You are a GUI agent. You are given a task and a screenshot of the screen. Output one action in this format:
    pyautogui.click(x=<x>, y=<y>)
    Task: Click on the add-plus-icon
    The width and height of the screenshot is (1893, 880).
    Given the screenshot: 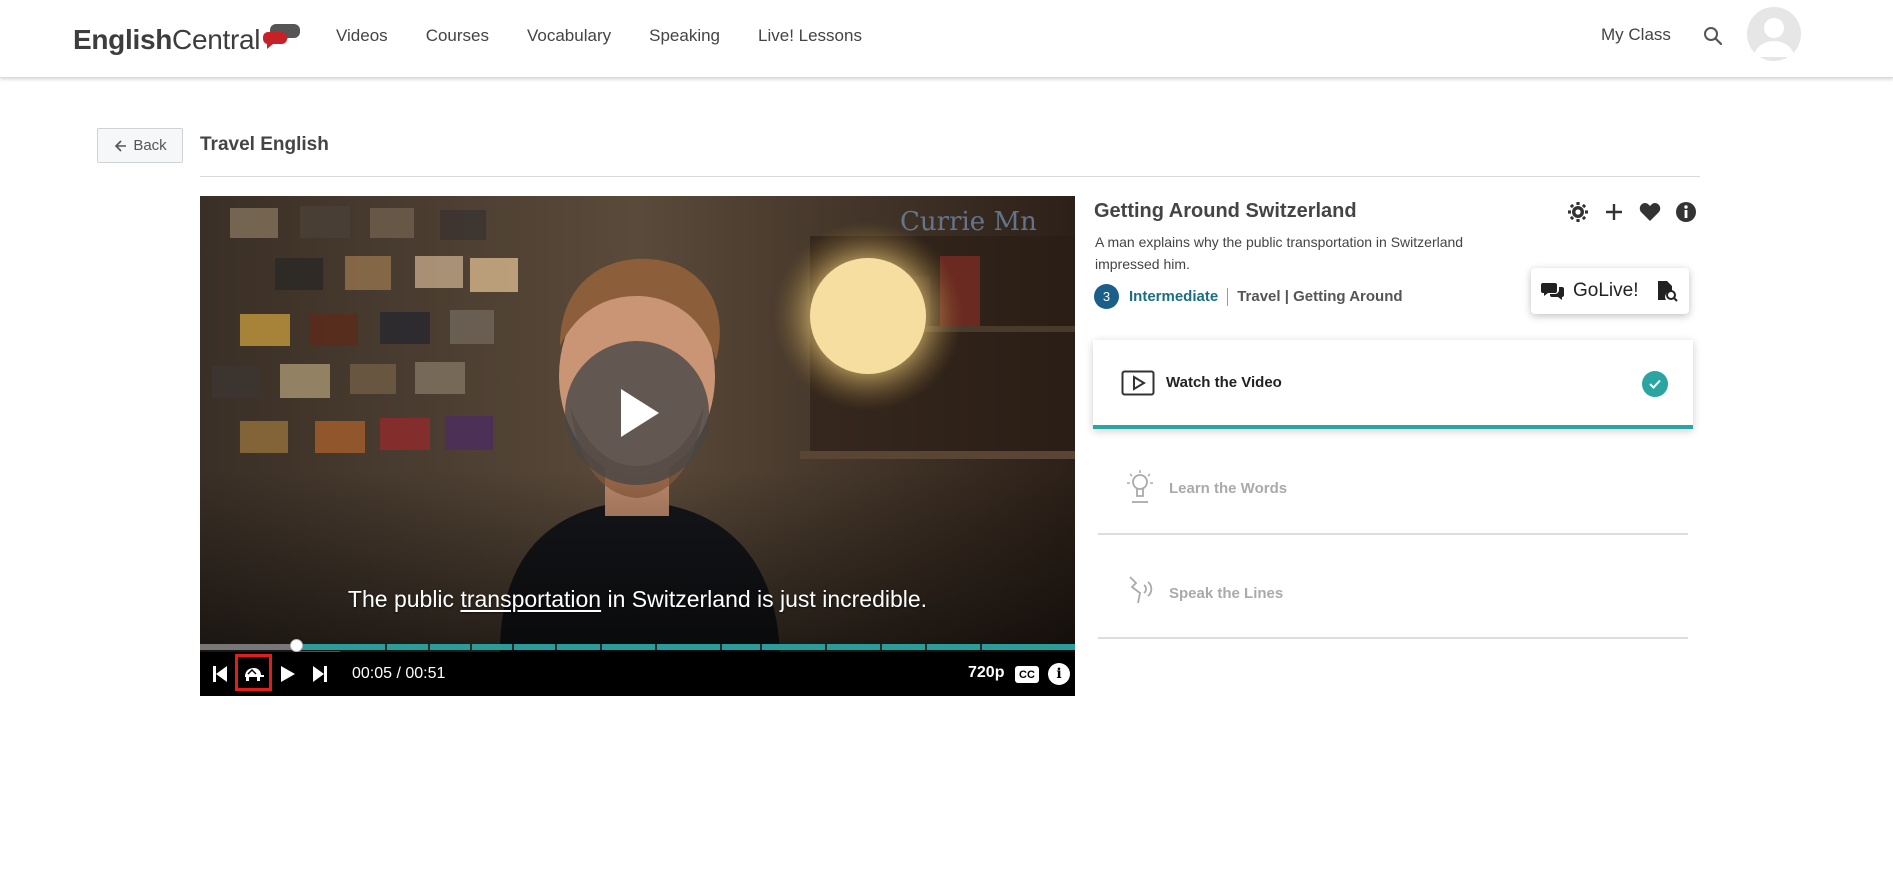 What is the action you would take?
    pyautogui.click(x=1614, y=212)
    